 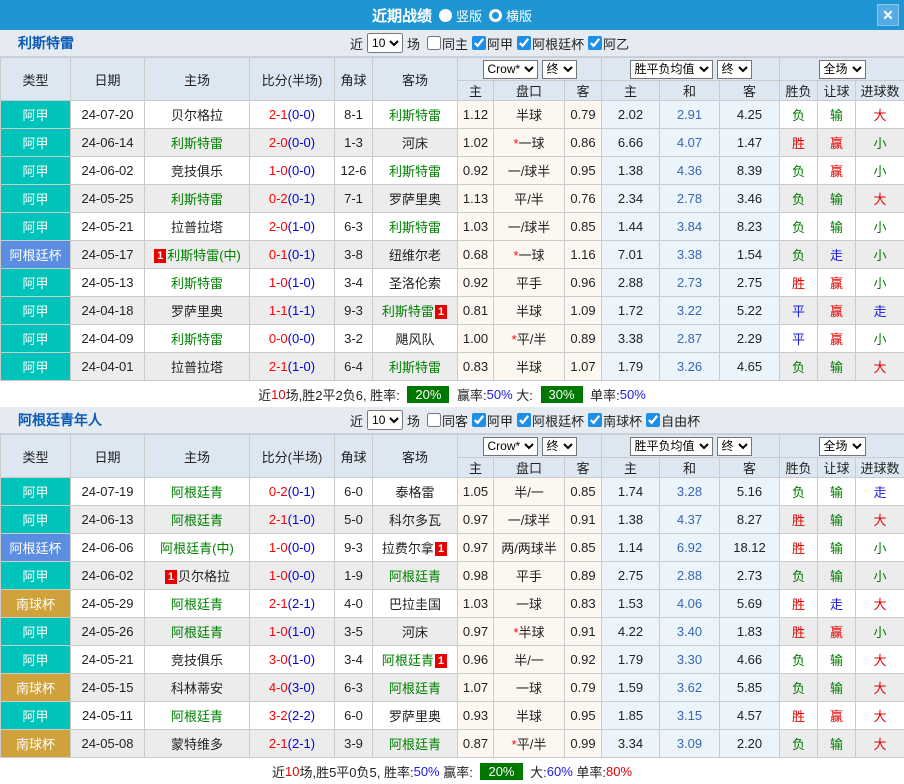 I want to click on column-header: 日期, so click(x=108, y=456).